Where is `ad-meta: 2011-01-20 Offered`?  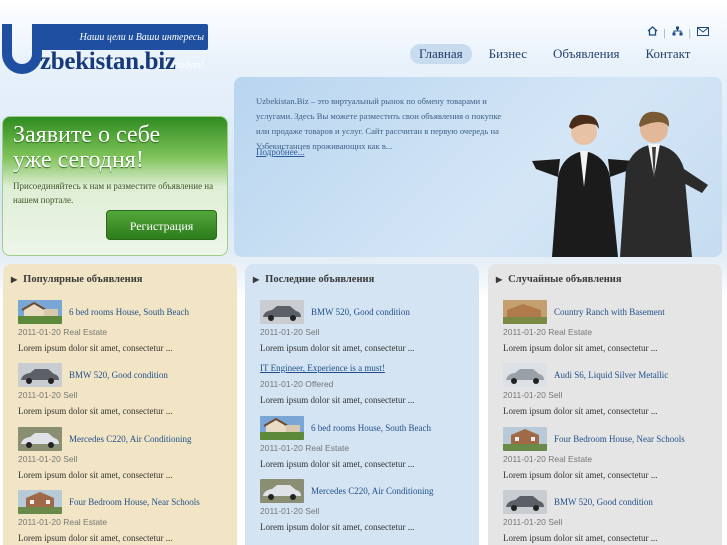 ad-meta: 2011-01-20 Offered is located at coordinates (297, 384).